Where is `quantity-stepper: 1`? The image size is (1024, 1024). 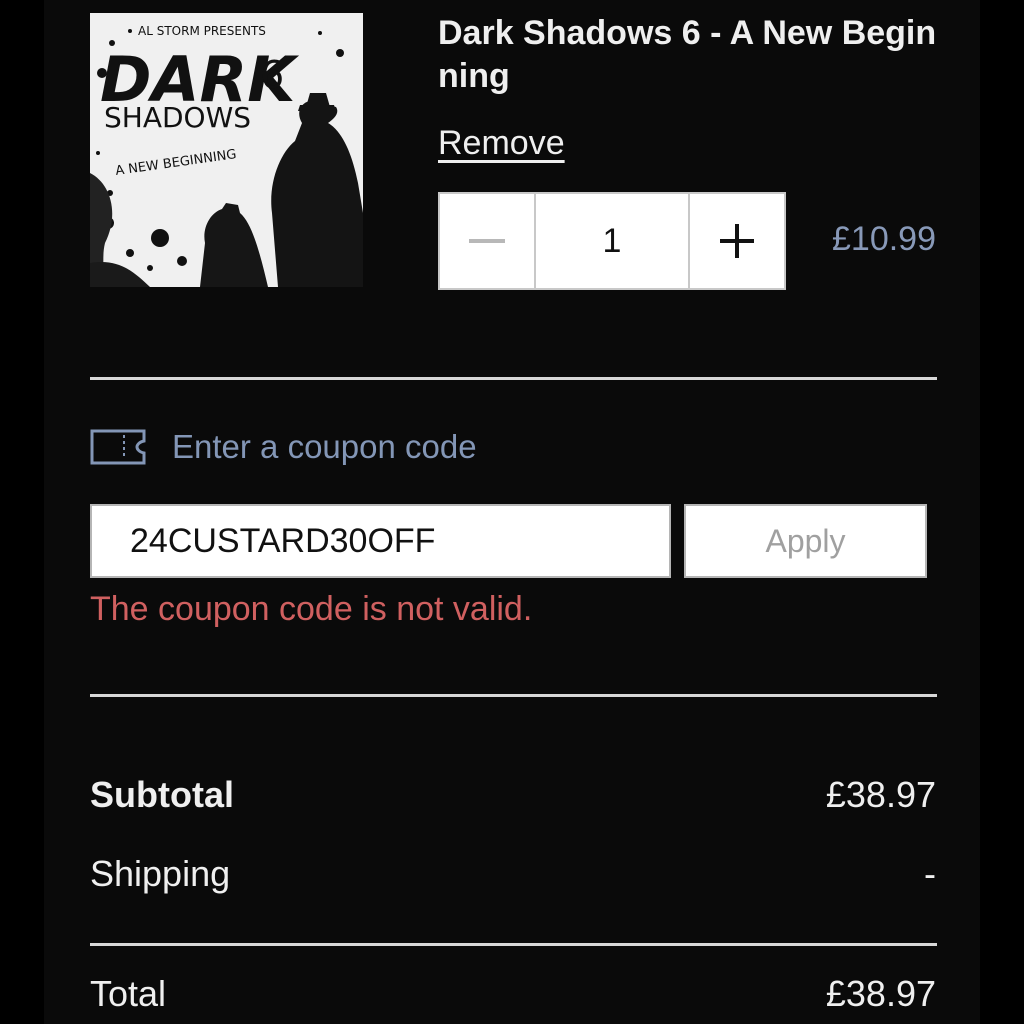 quantity-stepper: 1 is located at coordinates (612, 241).